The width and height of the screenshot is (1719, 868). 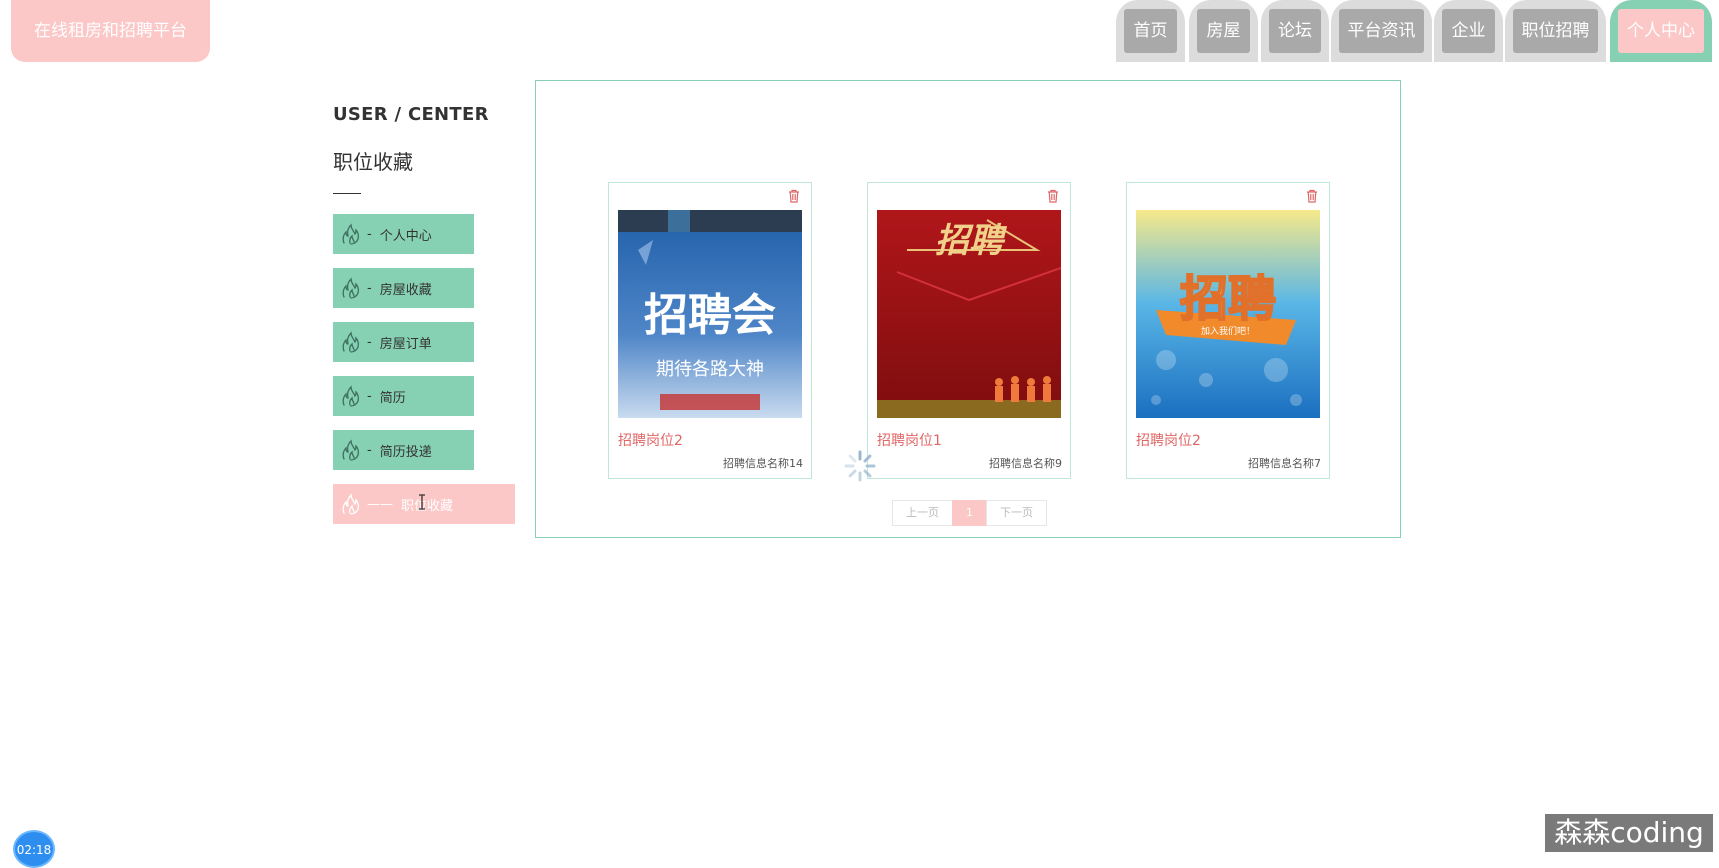 I want to click on pagination-prev: 上一页, so click(x=922, y=513).